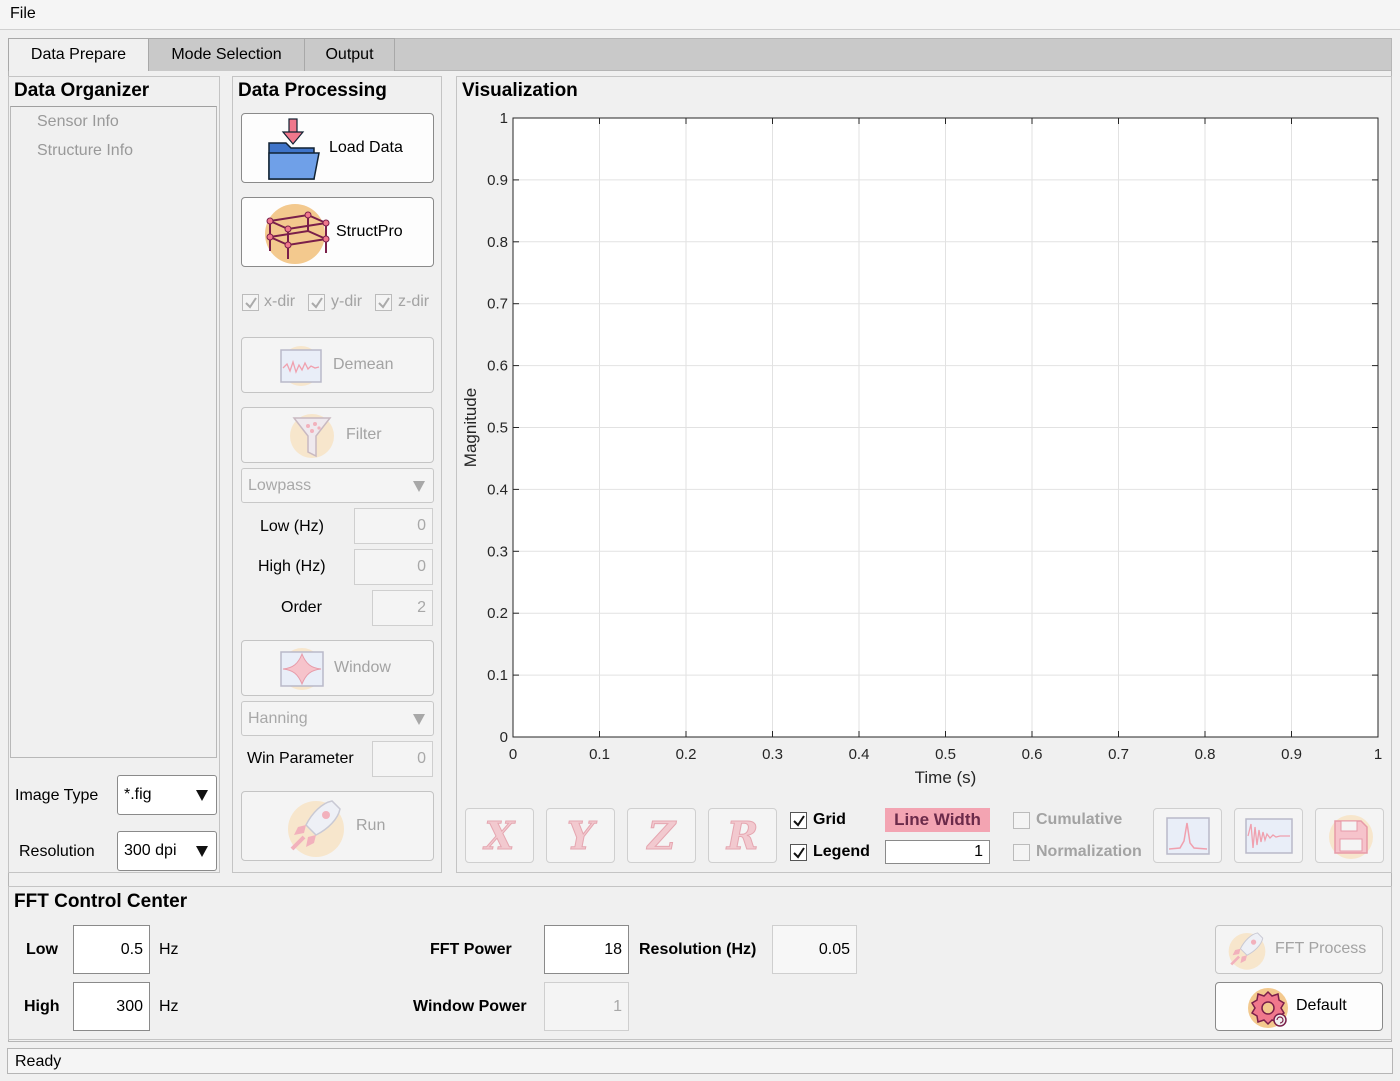 This screenshot has width=1400, height=1081. Describe the element at coordinates (945, 754) in the screenshot. I see `x-tick-label: 0.5` at that location.